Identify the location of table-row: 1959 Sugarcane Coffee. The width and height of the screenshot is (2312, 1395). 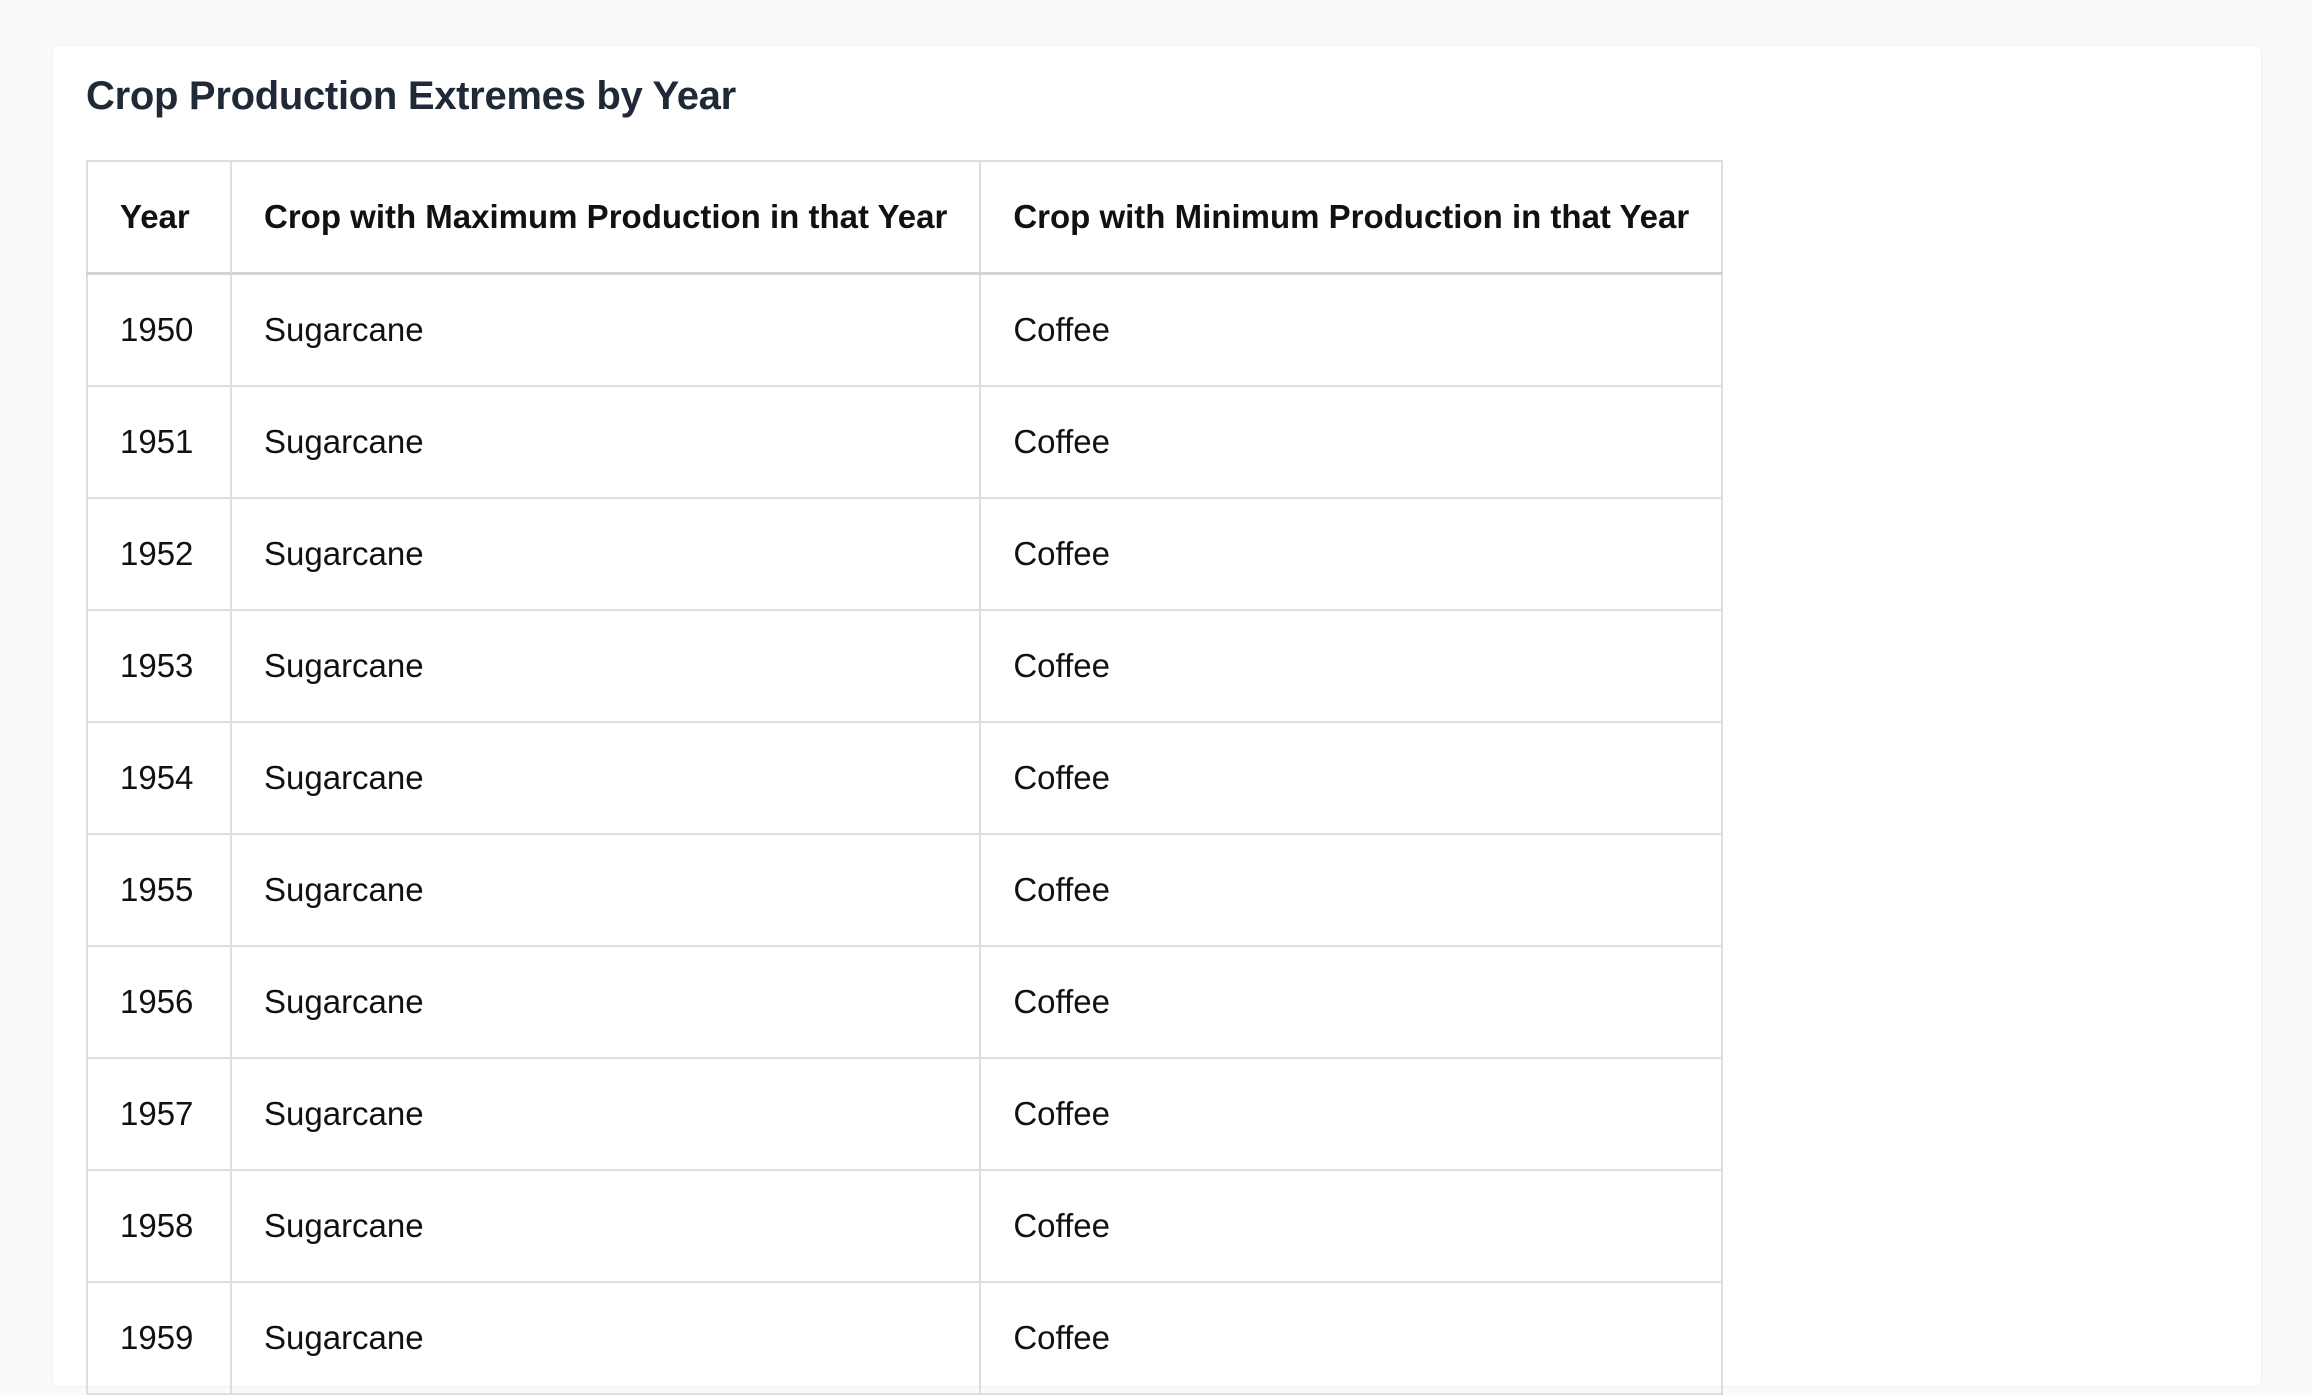
(905, 1338).